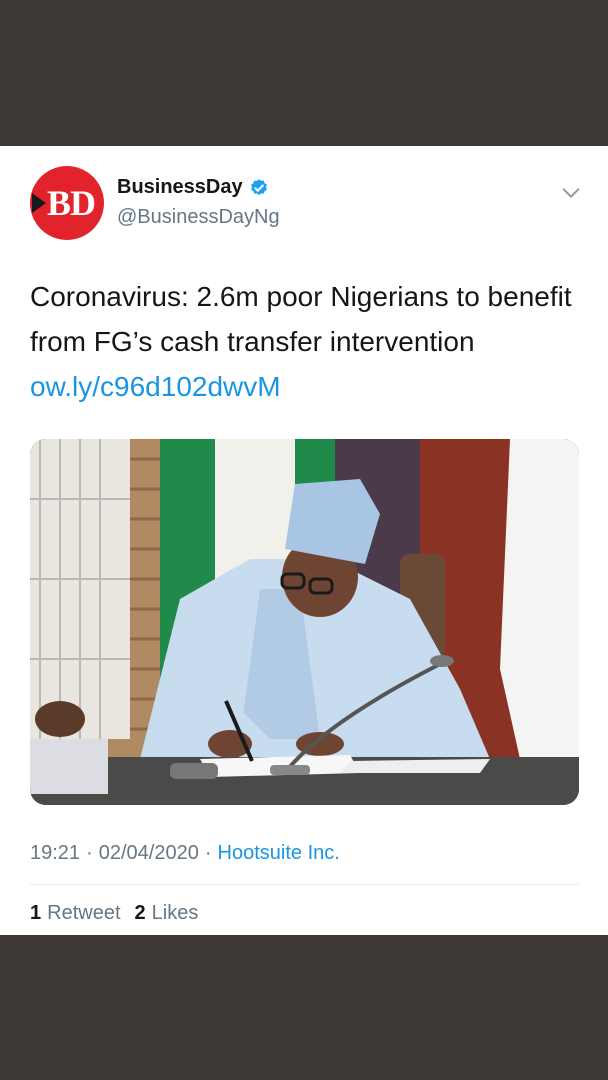 Image resolution: width=608 pixels, height=1080 pixels. What do you see at coordinates (175, 913) in the screenshot?
I see `like-label: Likes` at bounding box center [175, 913].